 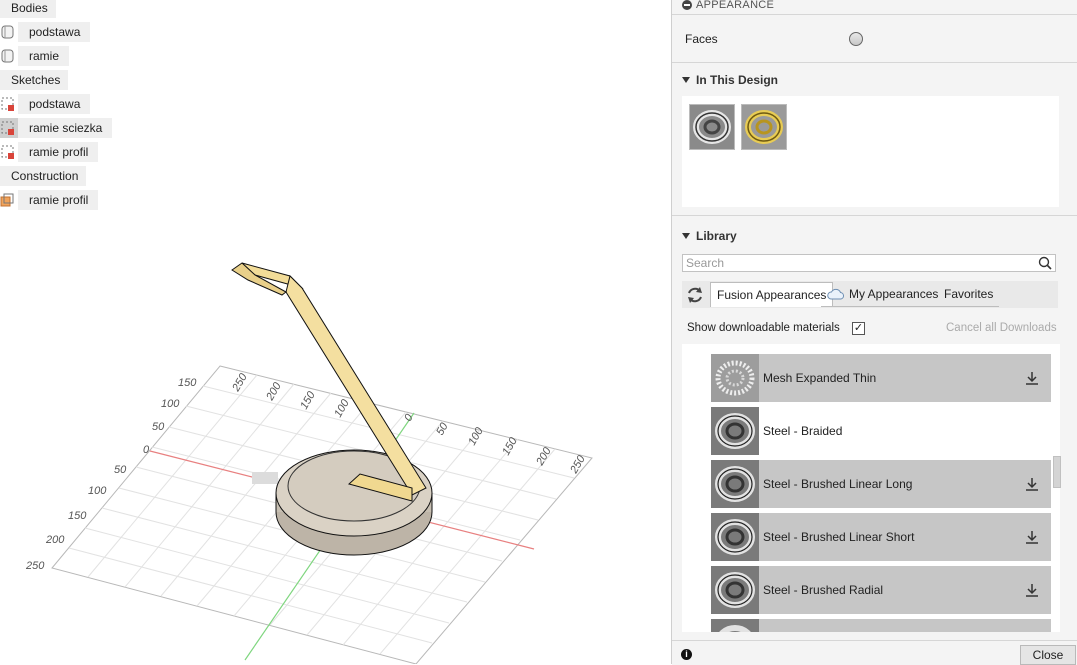 I want to click on sketch-item-podstawa: podstawa, so click(x=45, y=104).